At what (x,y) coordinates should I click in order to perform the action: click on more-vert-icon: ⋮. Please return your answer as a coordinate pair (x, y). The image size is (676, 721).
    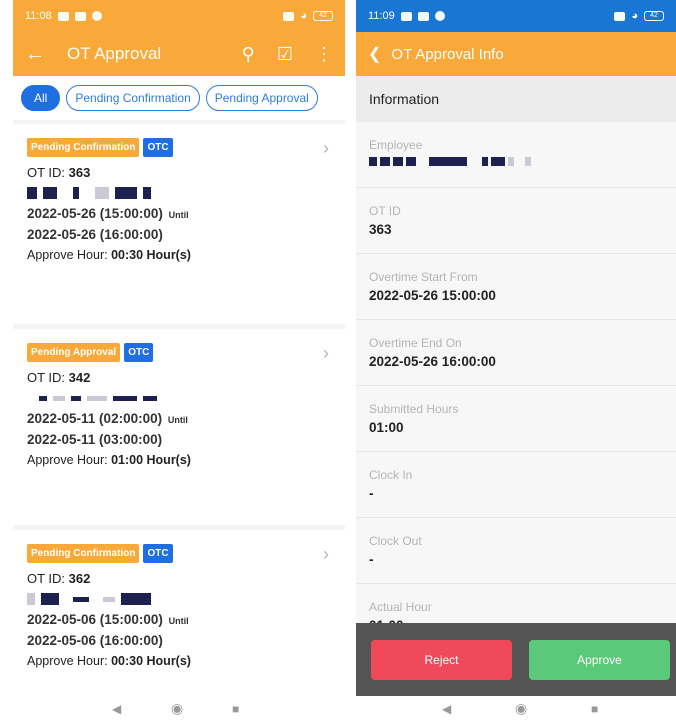
    Looking at the image, I should click on (324, 54).